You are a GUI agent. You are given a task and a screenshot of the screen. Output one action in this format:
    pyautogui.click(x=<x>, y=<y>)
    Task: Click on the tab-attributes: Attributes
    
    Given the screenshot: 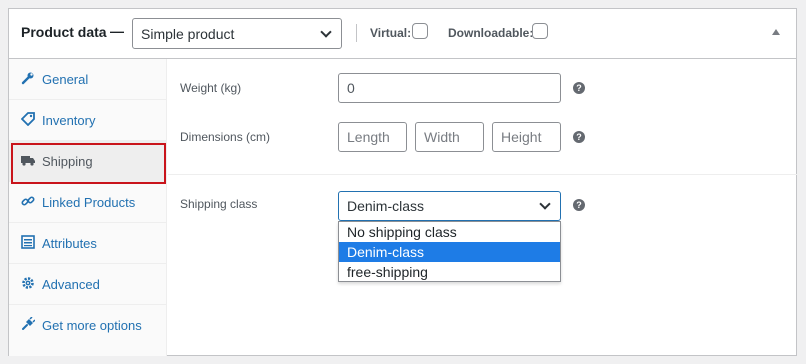 What is the action you would take?
    pyautogui.click(x=88, y=243)
    